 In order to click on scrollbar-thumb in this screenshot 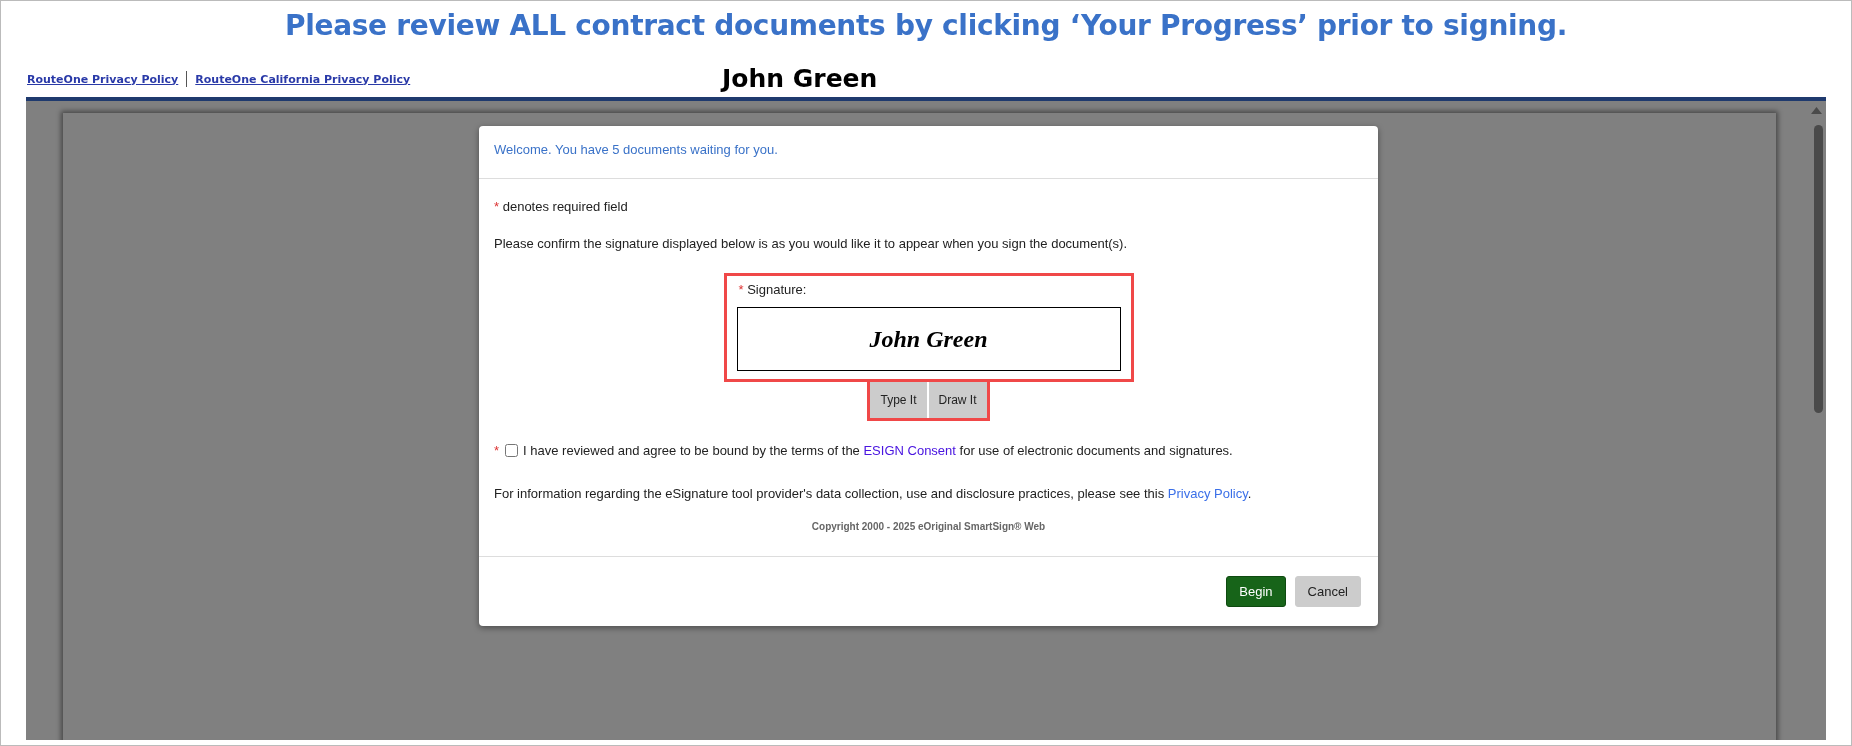, I will do `click(1818, 269)`.